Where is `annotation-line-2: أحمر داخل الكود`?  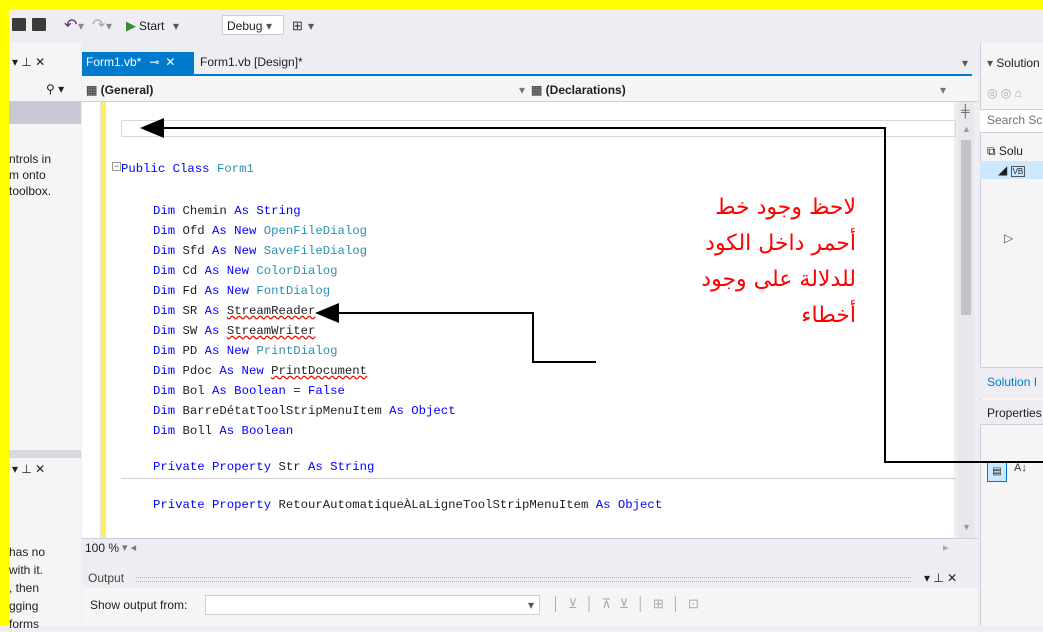
annotation-line-2: أحمر داخل الكود is located at coordinates (780, 243).